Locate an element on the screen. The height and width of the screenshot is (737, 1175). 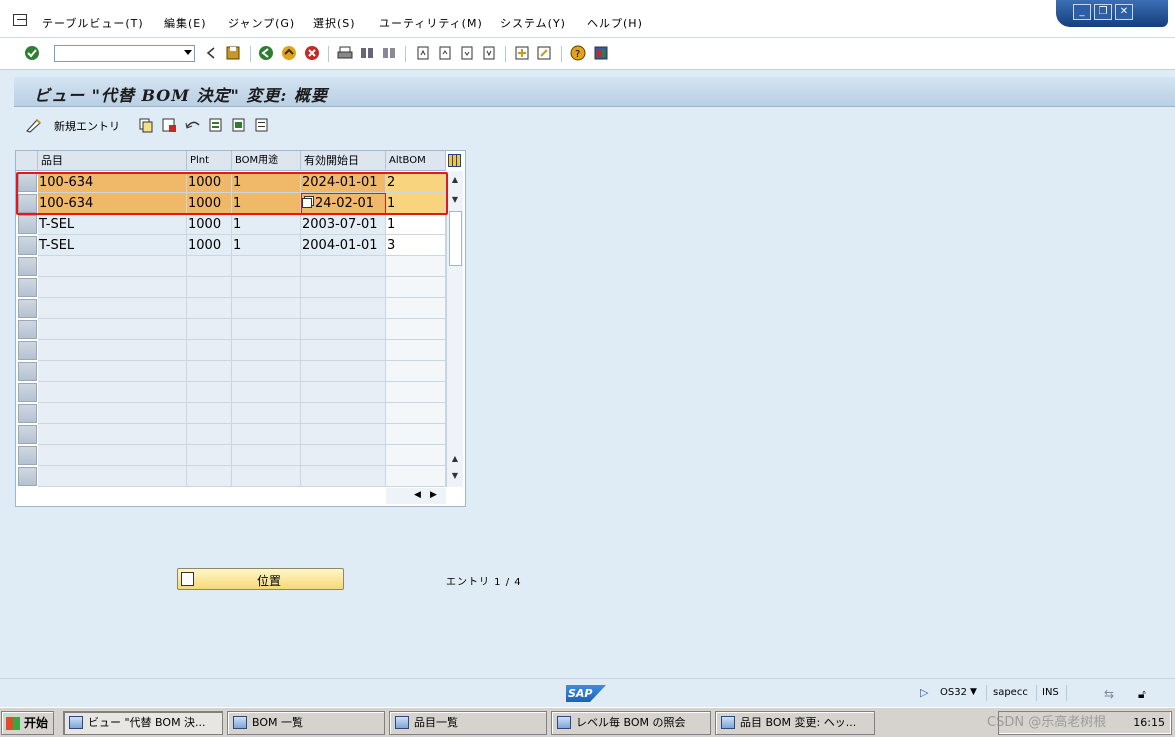
column-header-material: 品目 is located at coordinates (112, 161).